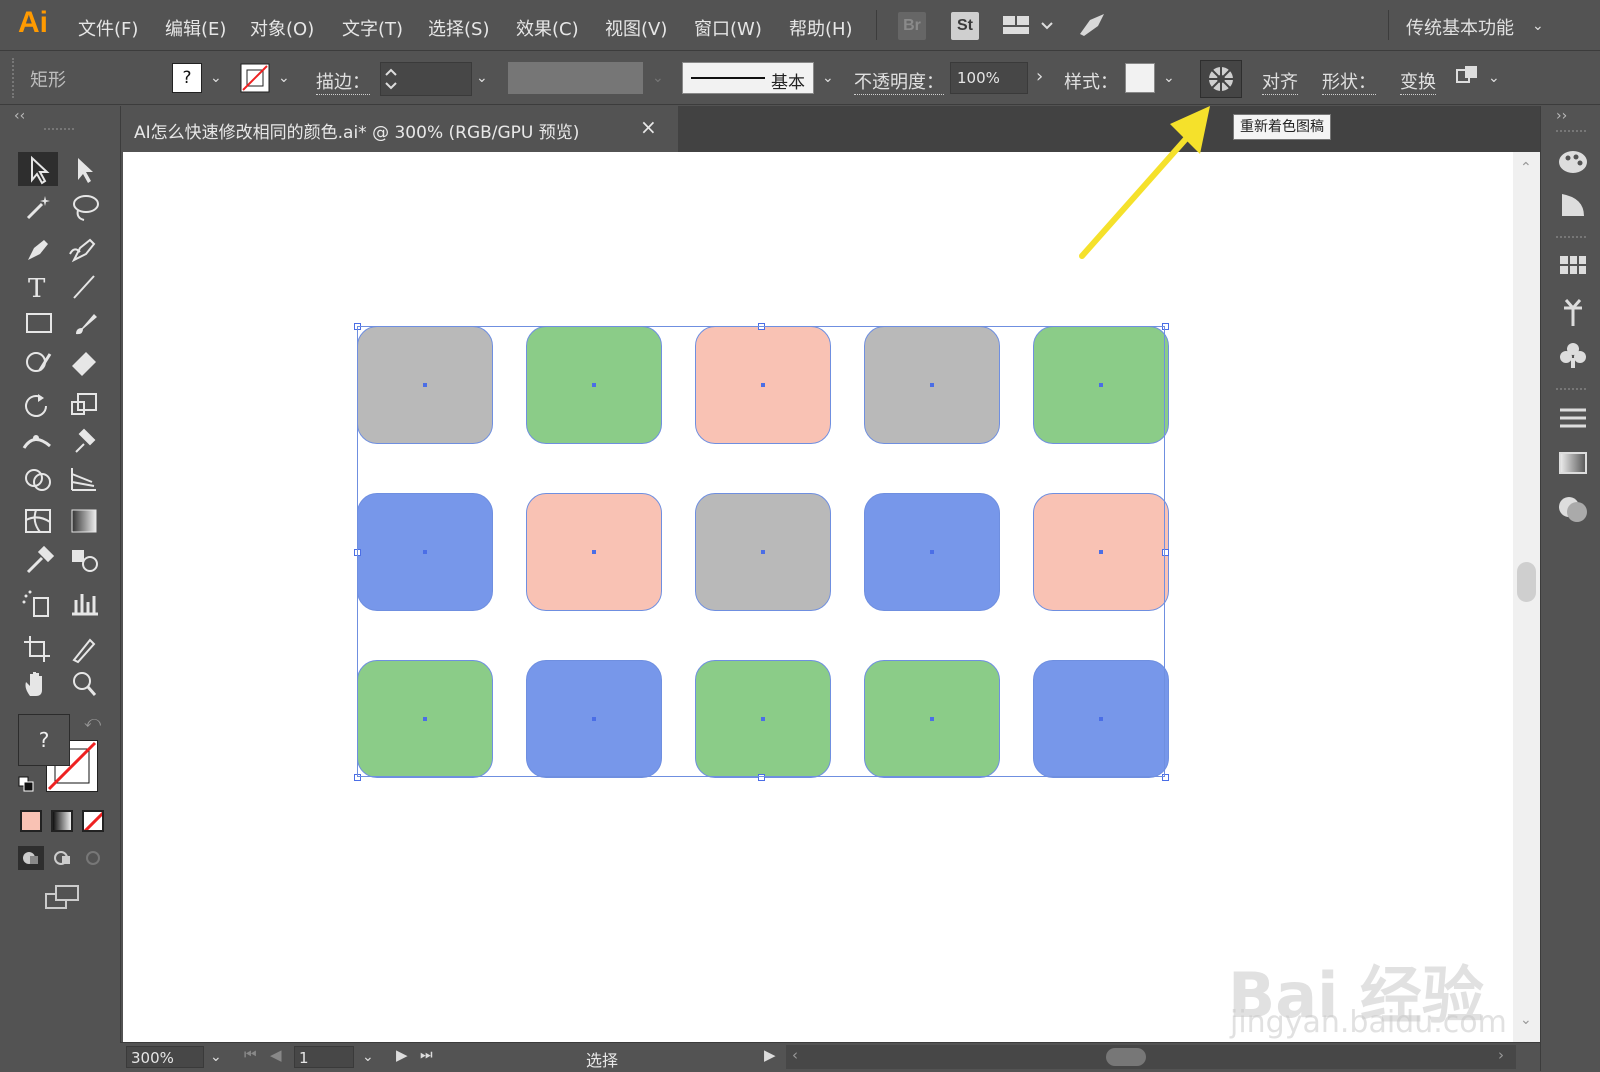 The height and width of the screenshot is (1072, 1600). Describe the element at coordinates (38, 479) in the screenshot. I see `shape-builder-tool` at that location.